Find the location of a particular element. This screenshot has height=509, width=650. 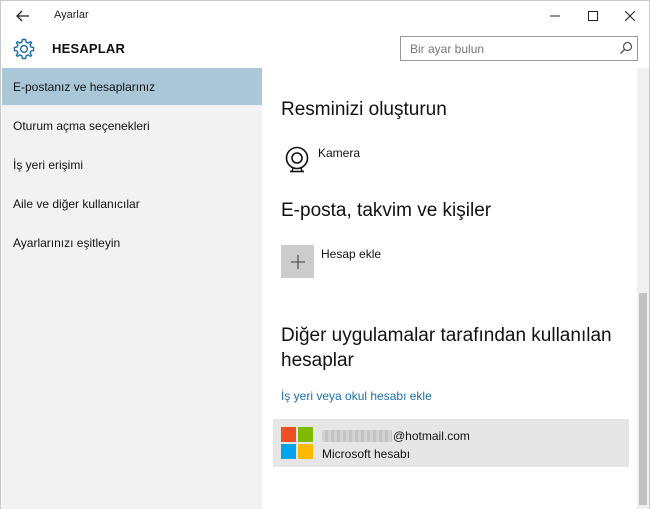

account-type: Microsoft hesabı is located at coordinates (366, 454).